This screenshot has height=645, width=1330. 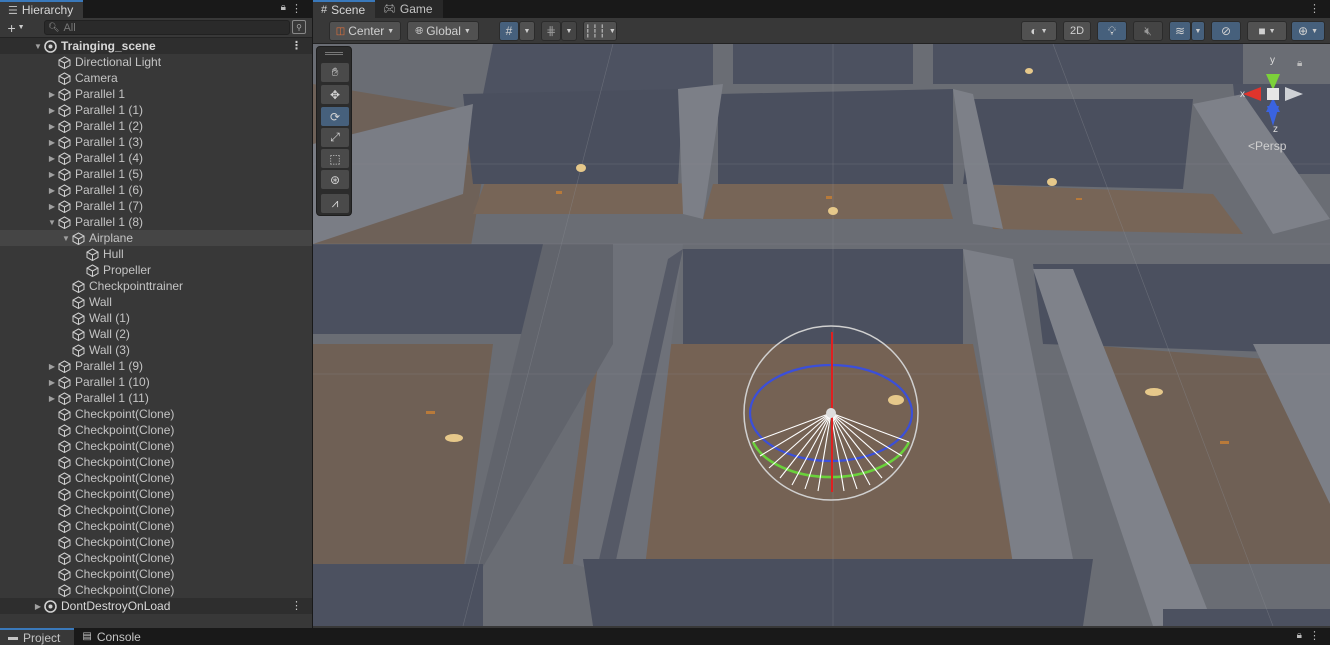 What do you see at coordinates (156, 606) in the screenshot?
I see `dontdestroy-row: ▶ DontDestroyOnLoad ⋮` at bounding box center [156, 606].